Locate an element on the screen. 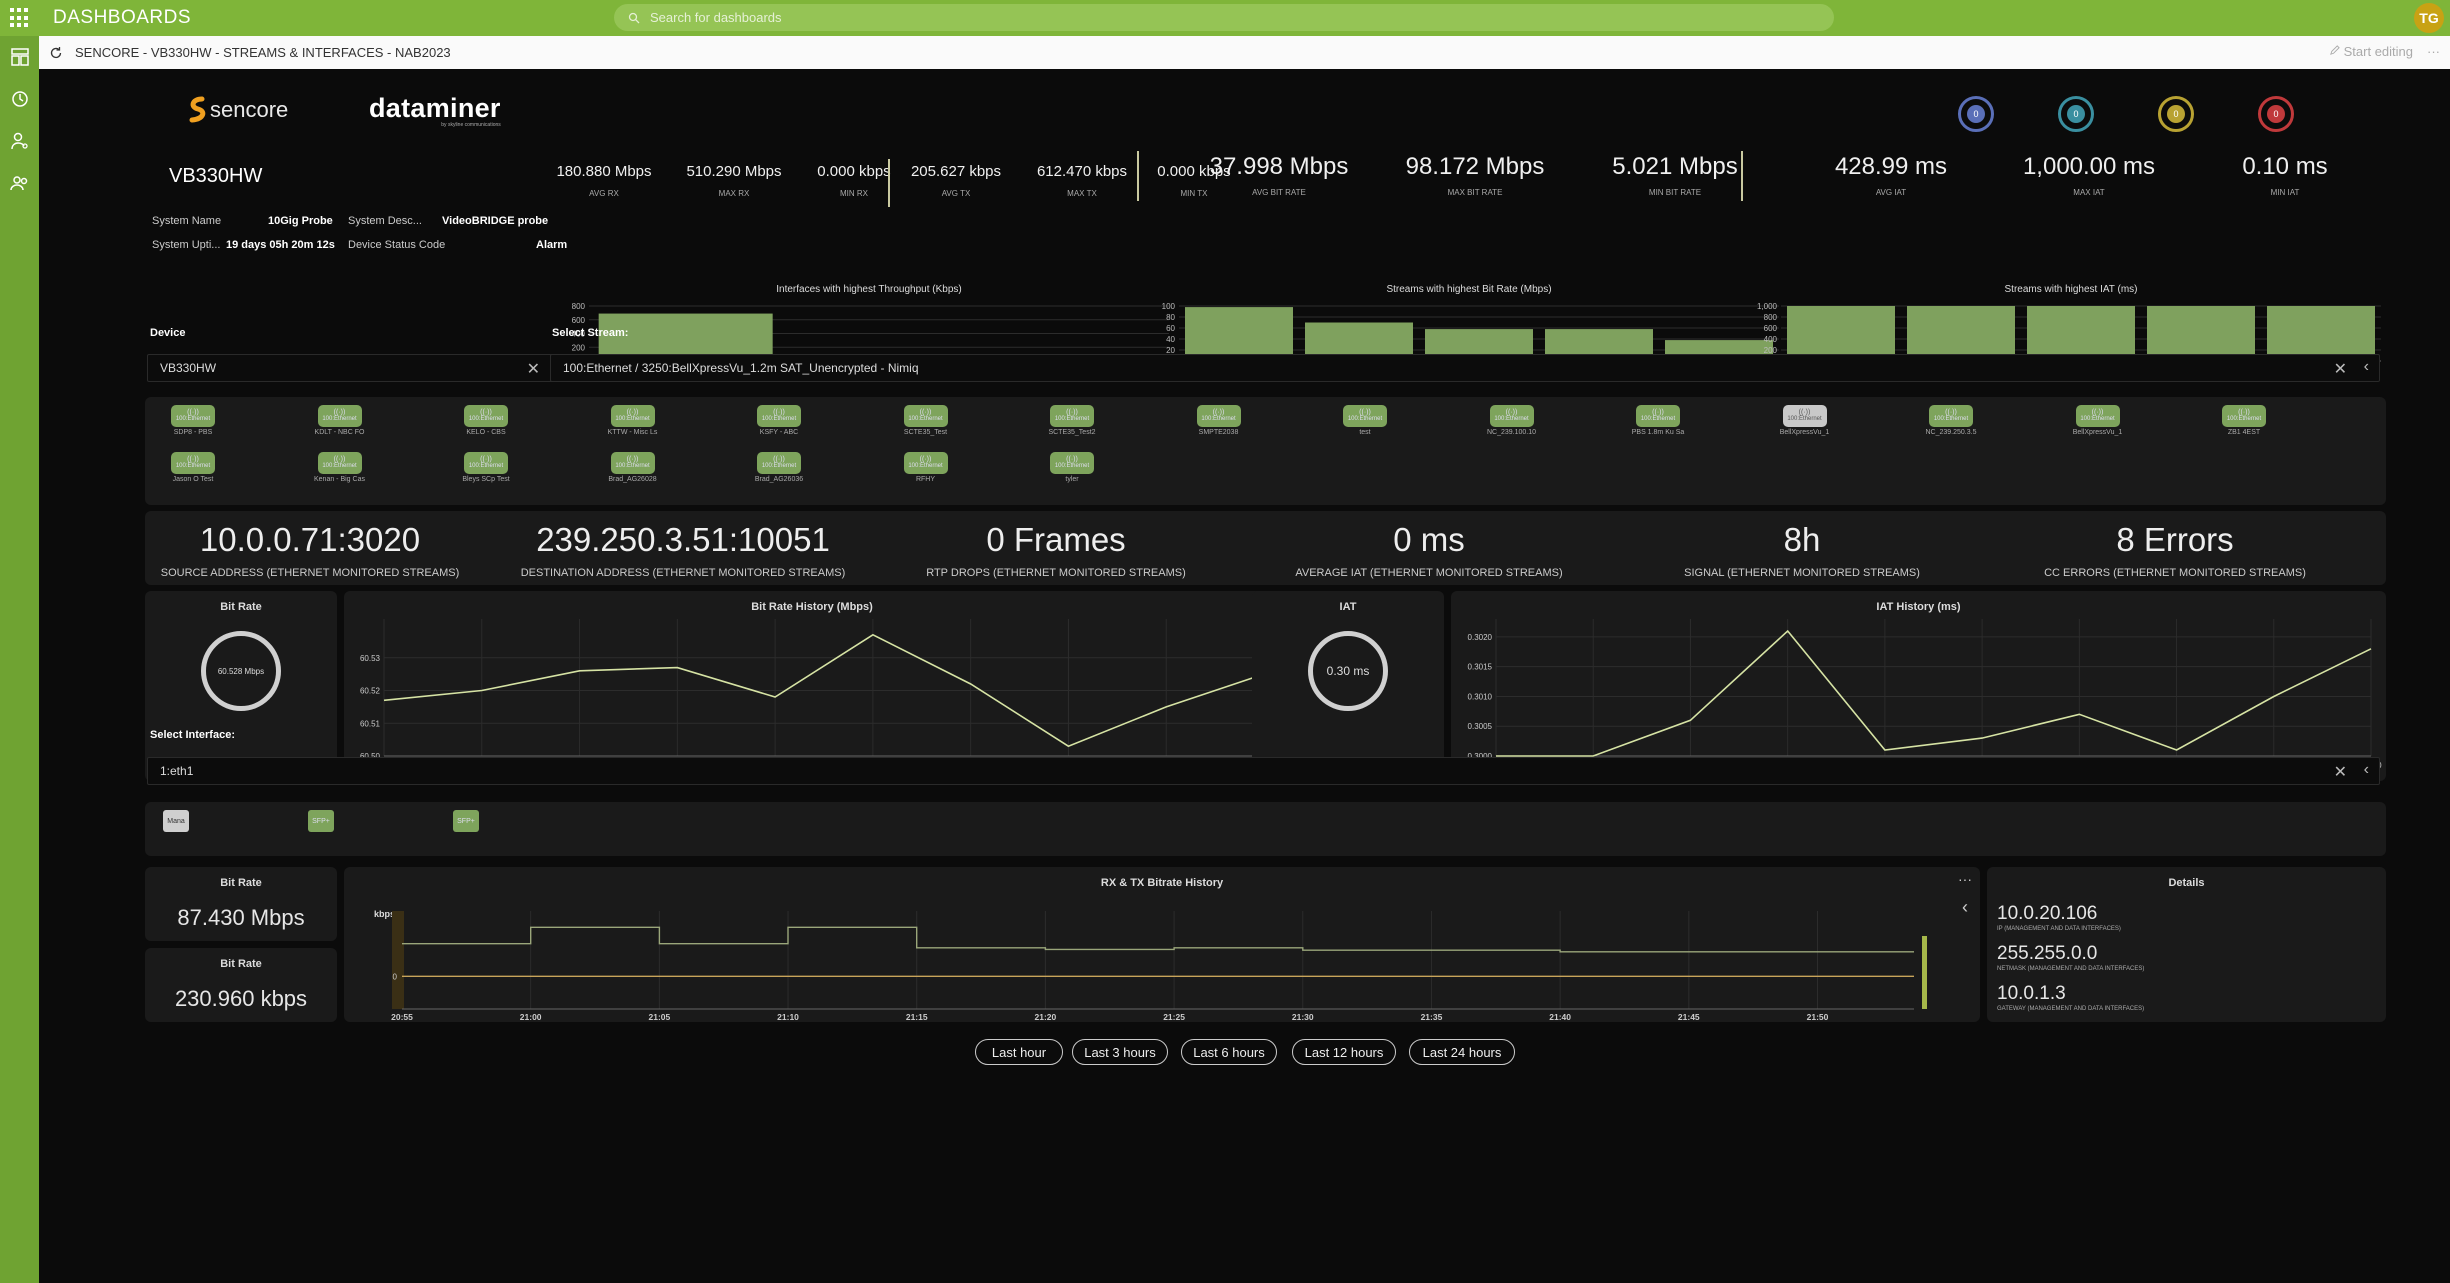 This screenshot has width=2450, height=1283. stream-name: Jason O Test is located at coordinates (193, 479).